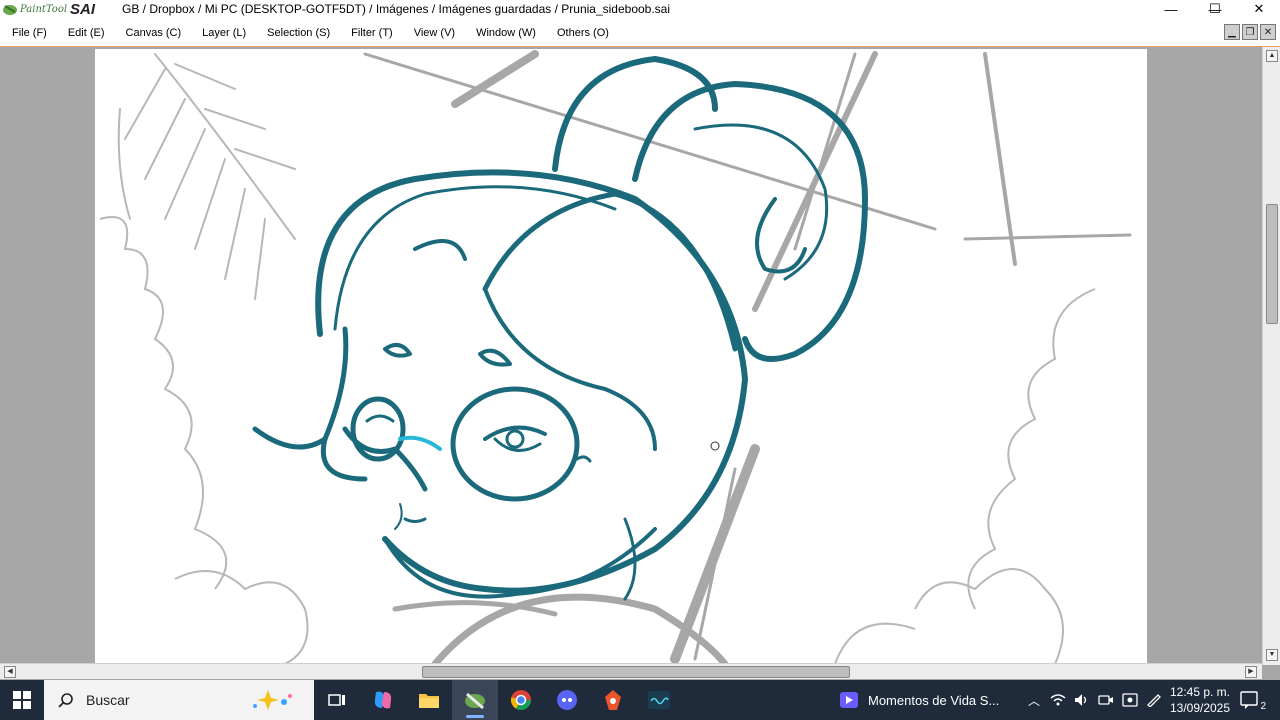 This screenshot has width=1280, height=720. I want to click on document-window-controls: ▁ ❐ ✕, so click(1250, 32).